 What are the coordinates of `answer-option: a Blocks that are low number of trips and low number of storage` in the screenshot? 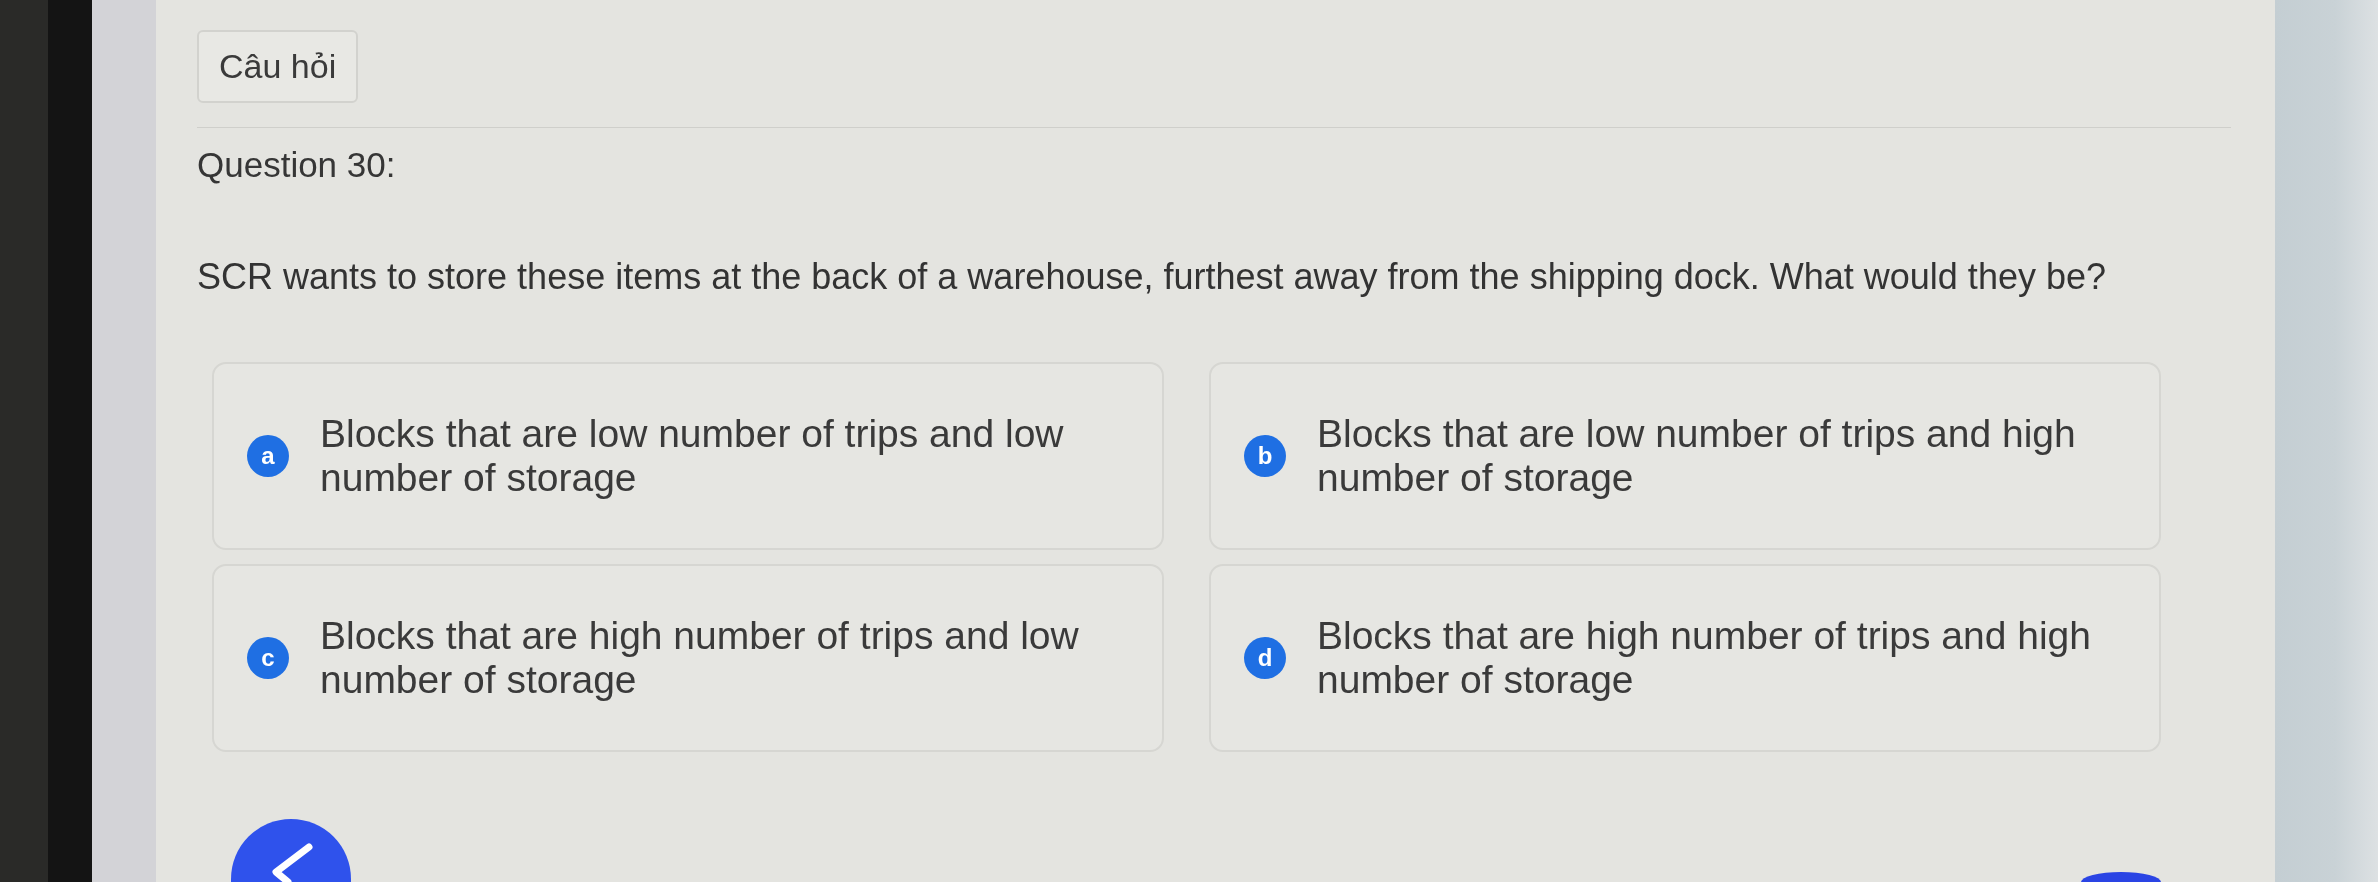 It's located at (688, 456).